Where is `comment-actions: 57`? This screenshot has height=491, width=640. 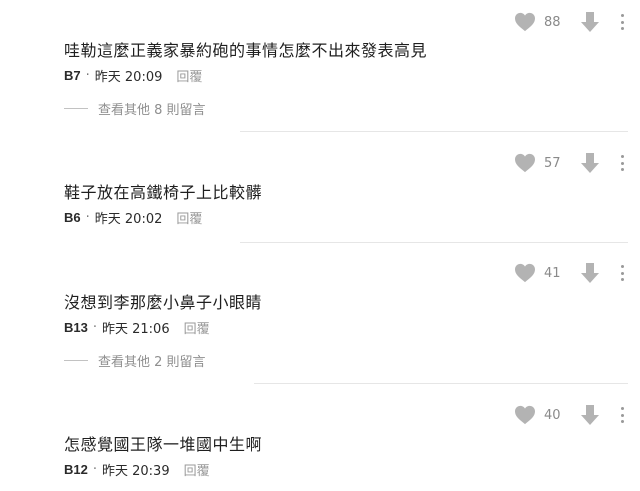 comment-actions: 57 is located at coordinates (570, 163).